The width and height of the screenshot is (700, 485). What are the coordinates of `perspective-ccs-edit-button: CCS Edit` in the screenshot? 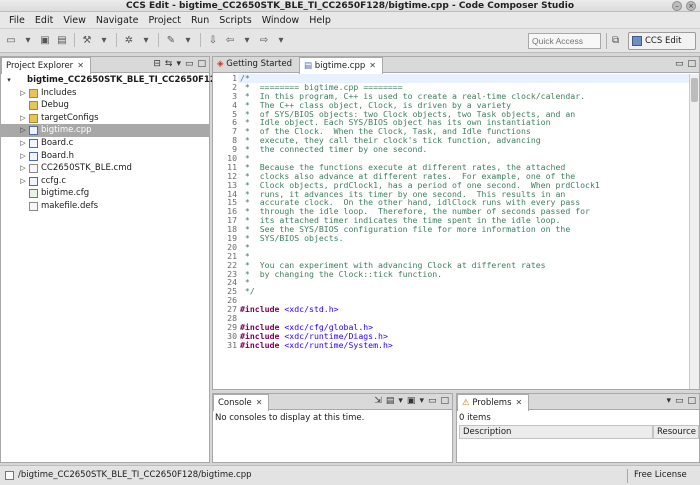 It's located at (662, 41).